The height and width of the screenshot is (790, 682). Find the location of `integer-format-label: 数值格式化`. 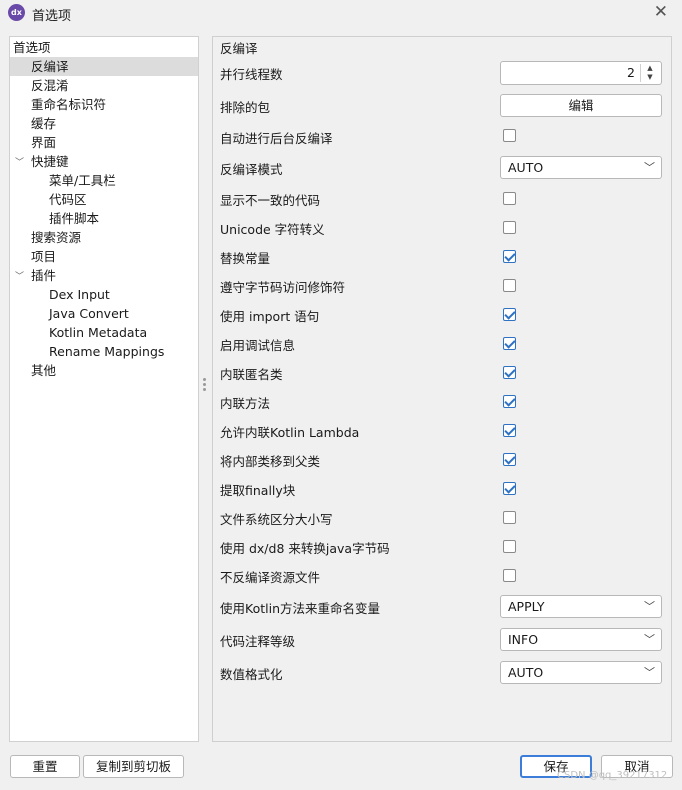

integer-format-label: 数值格式化 is located at coordinates (251, 674).